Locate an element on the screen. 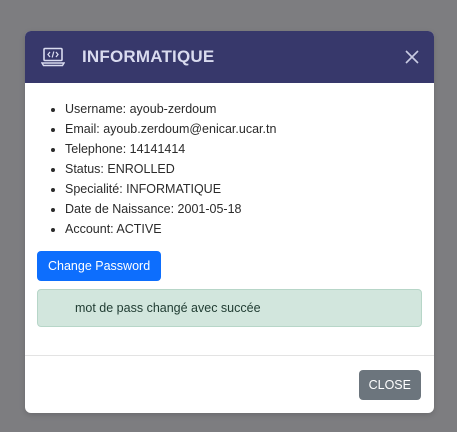  success-alert: mot de pass changé avec succée is located at coordinates (229, 308).